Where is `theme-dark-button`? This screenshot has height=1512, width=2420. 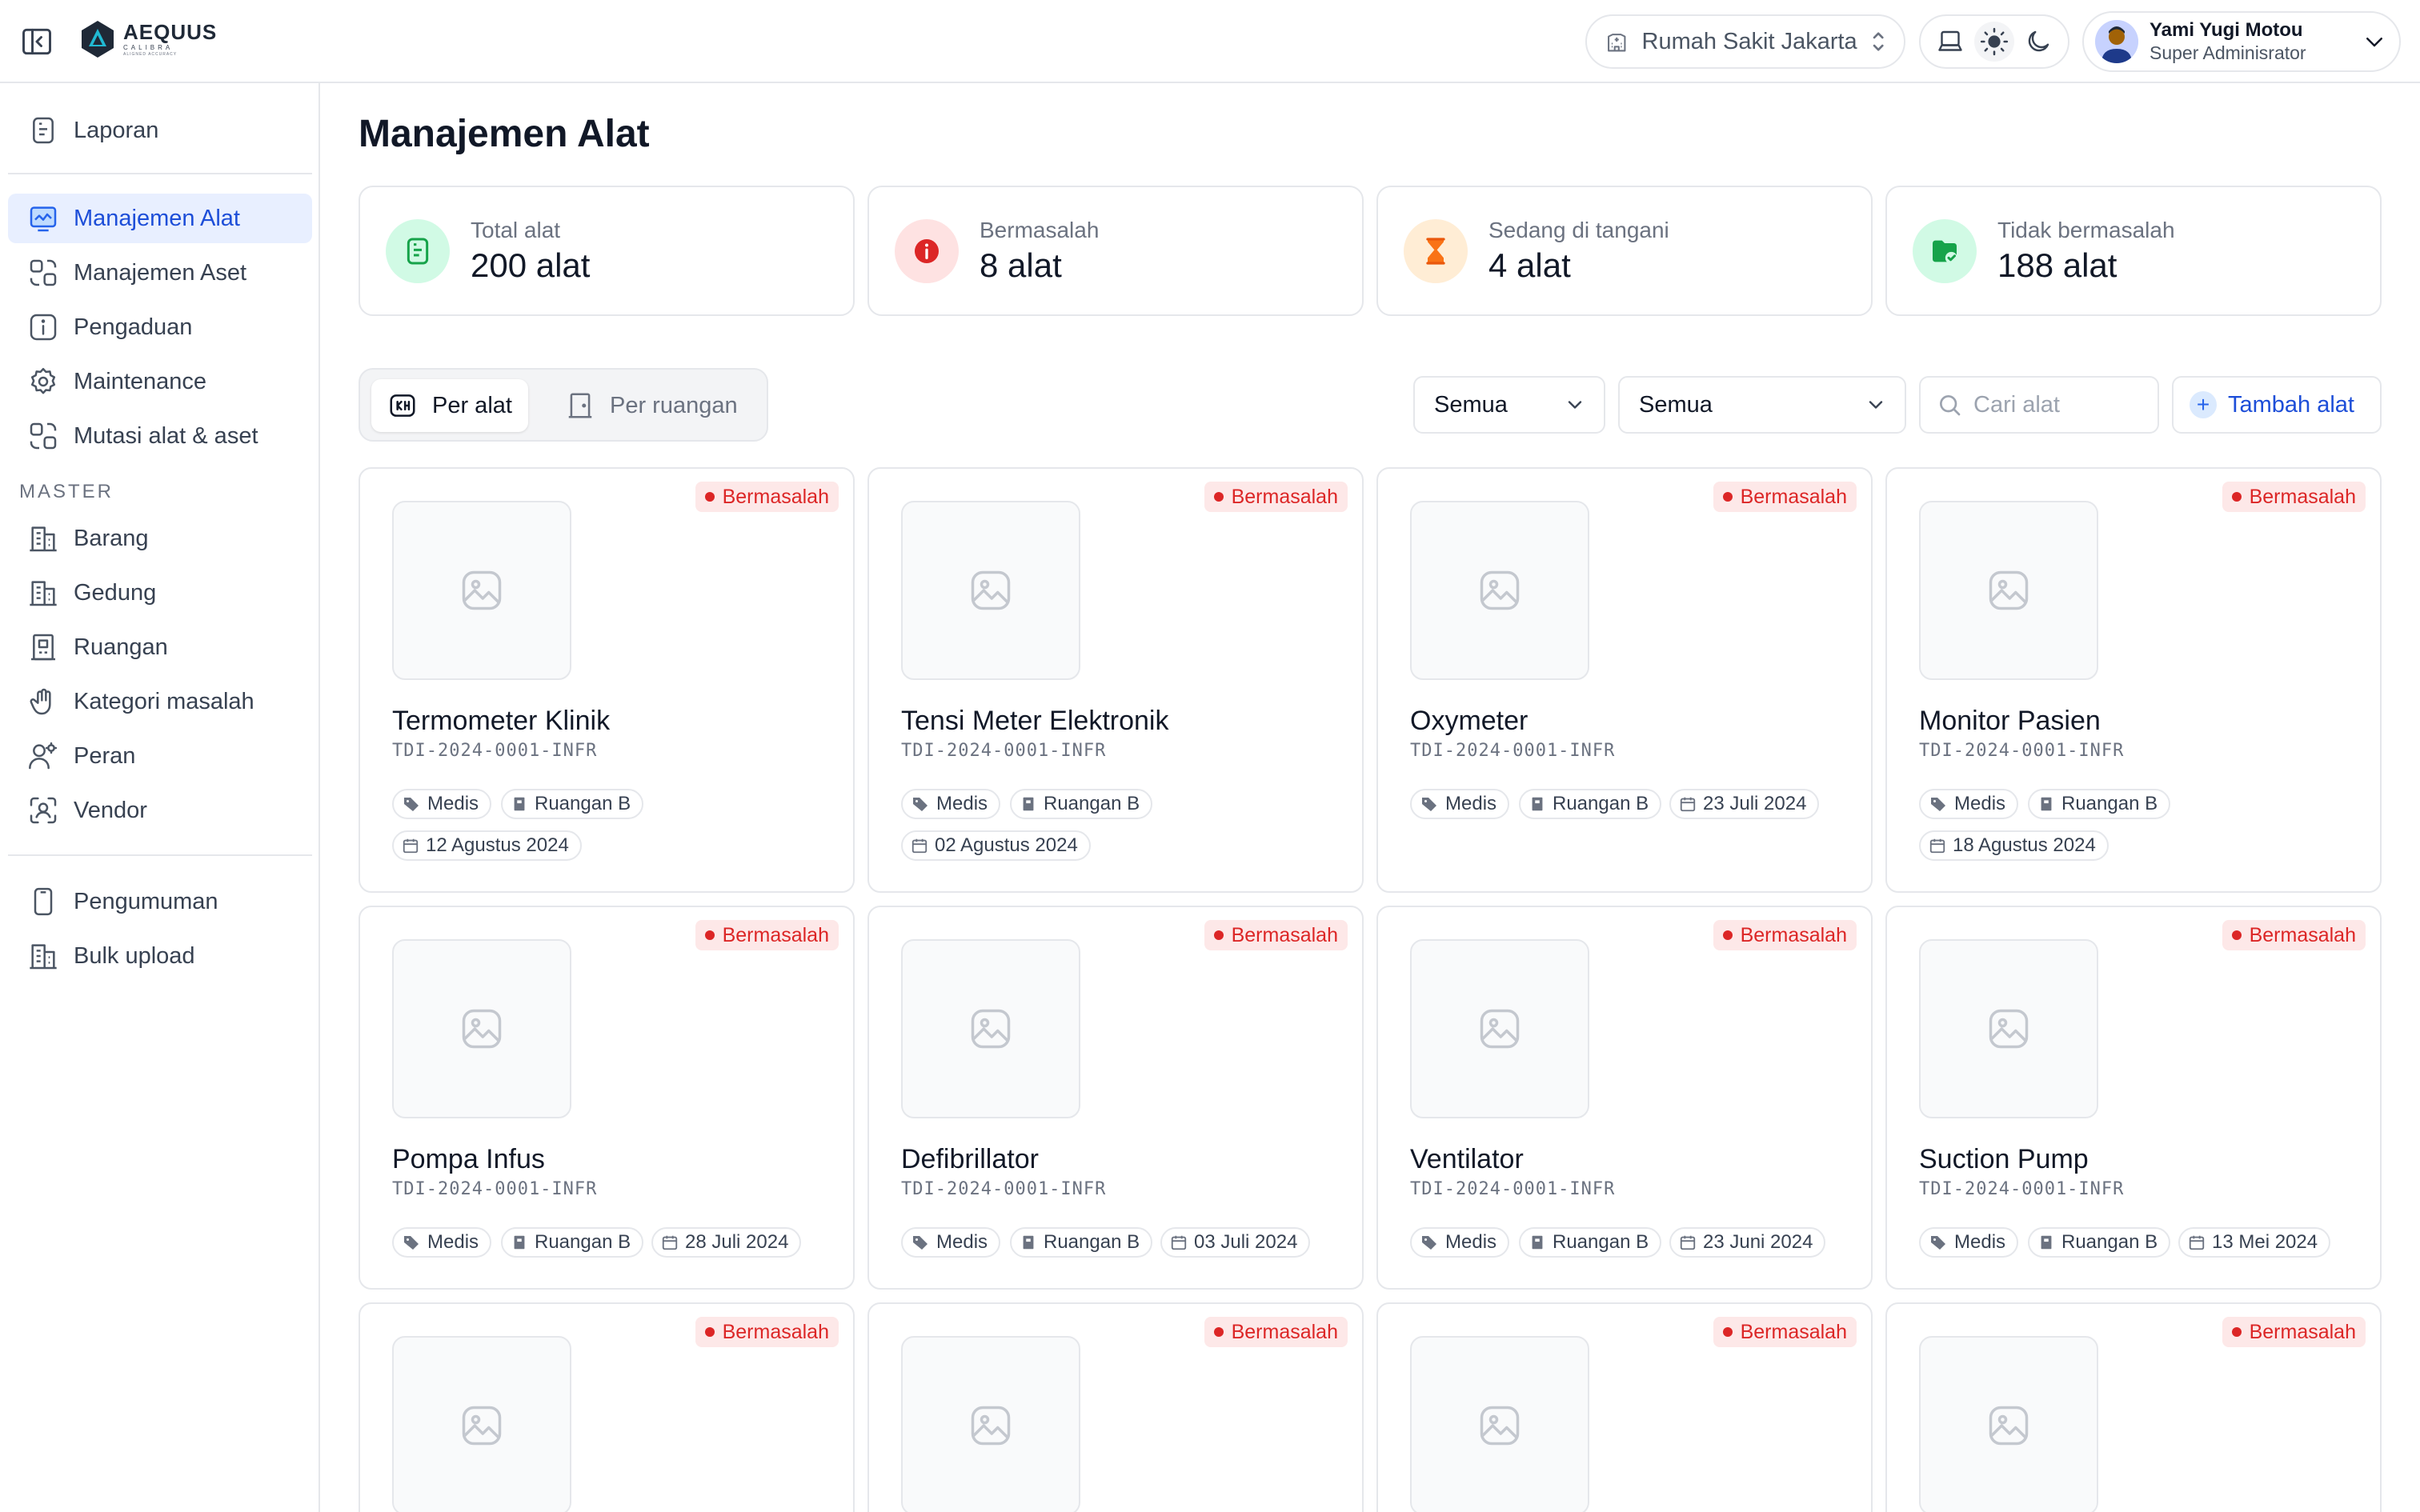 theme-dark-button is located at coordinates (2038, 42).